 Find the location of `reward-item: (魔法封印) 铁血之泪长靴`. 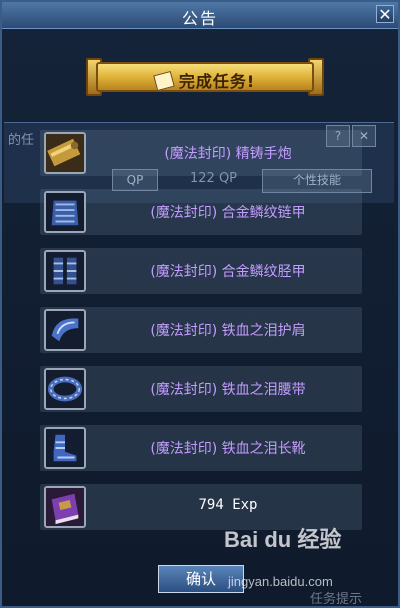

reward-item: (魔法封印) 铁血之泪长靴 is located at coordinates (201, 448).